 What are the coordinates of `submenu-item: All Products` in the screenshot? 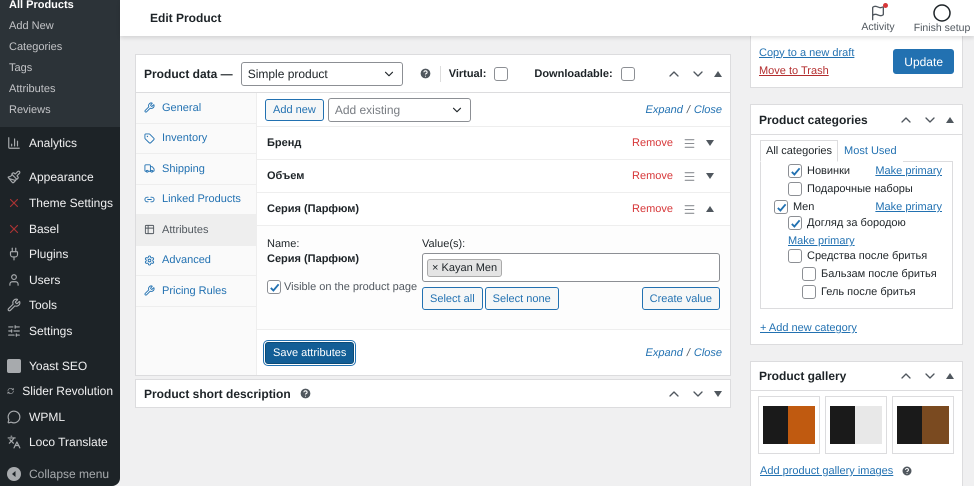 It's located at (60, 8).